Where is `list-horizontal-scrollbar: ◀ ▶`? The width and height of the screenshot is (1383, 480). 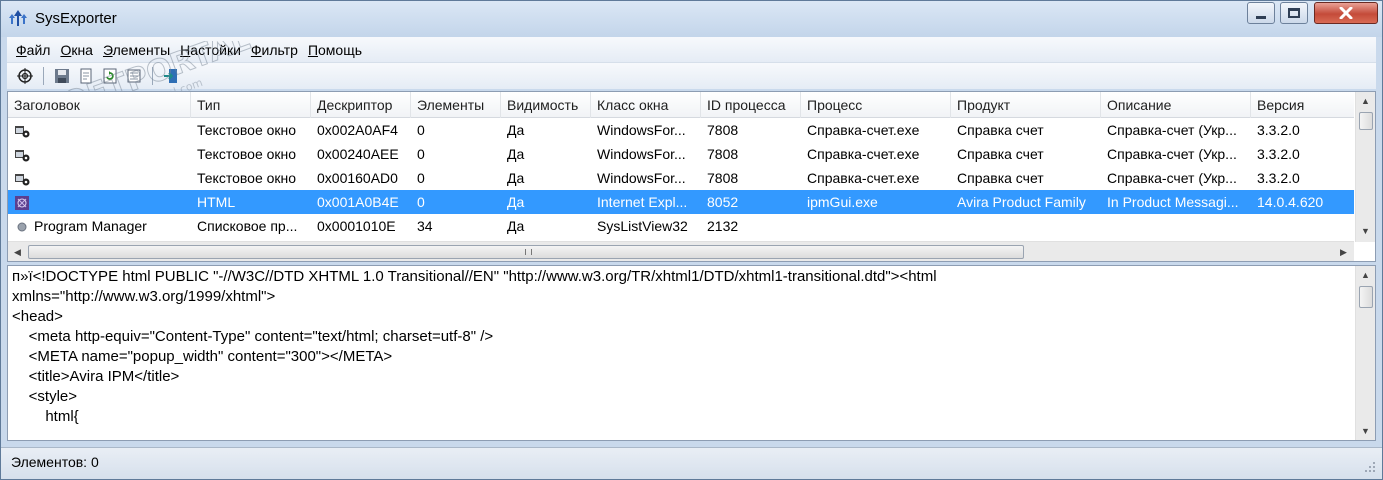
list-horizontal-scrollbar: ◀ ▶ is located at coordinates (681, 251).